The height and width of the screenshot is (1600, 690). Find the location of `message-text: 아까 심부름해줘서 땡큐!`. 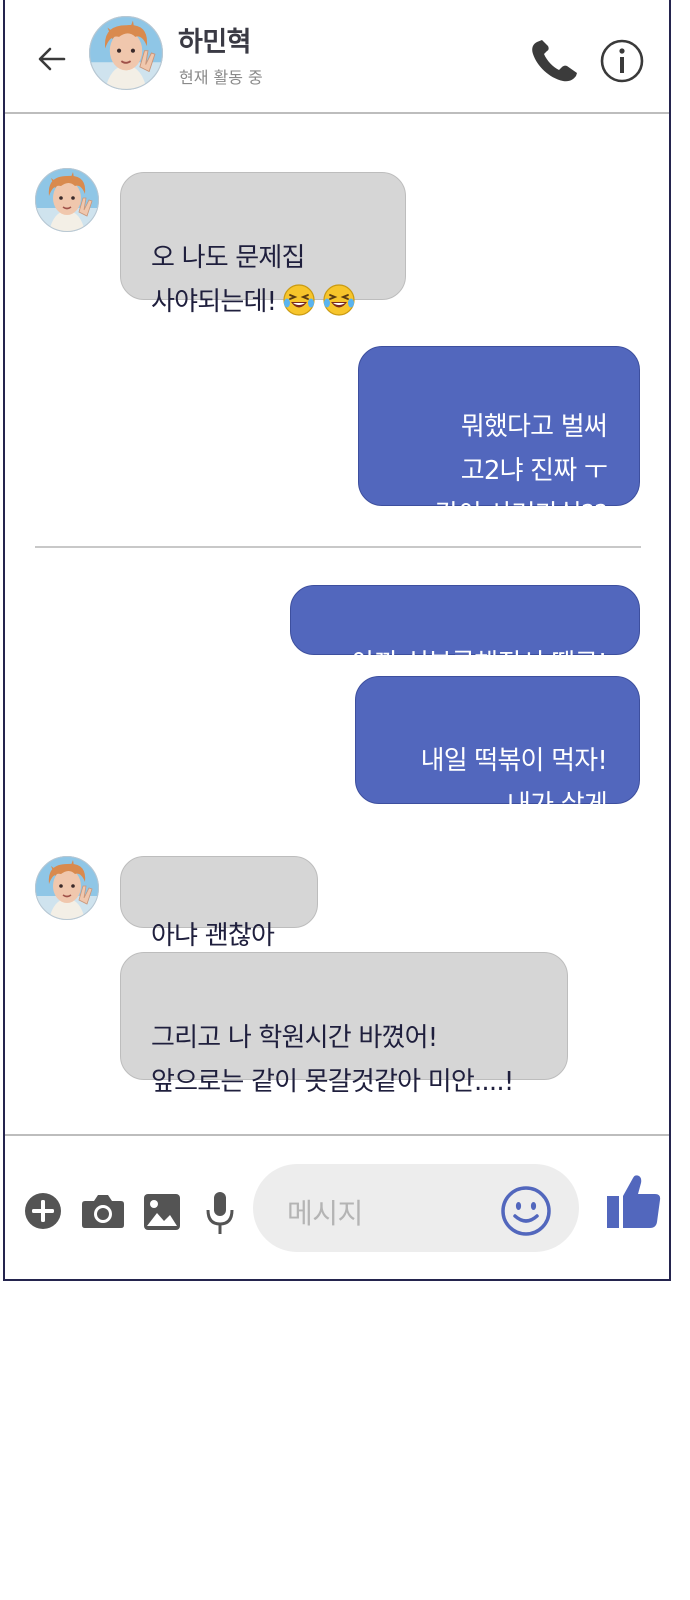

message-text: 아까 심부름해줘서 땡큐! is located at coordinates (479, 664).